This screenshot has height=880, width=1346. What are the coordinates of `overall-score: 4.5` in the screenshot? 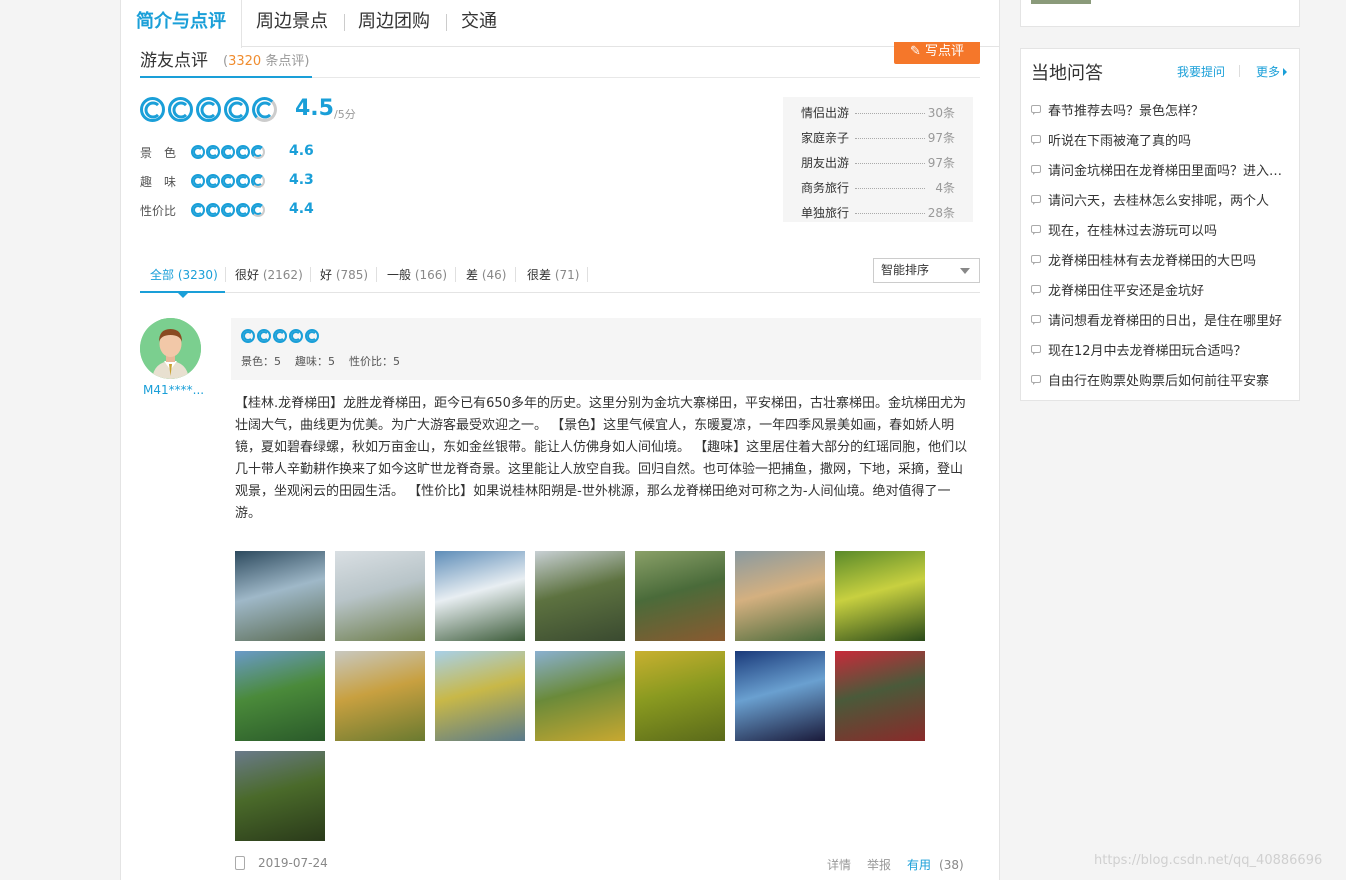 It's located at (314, 108).